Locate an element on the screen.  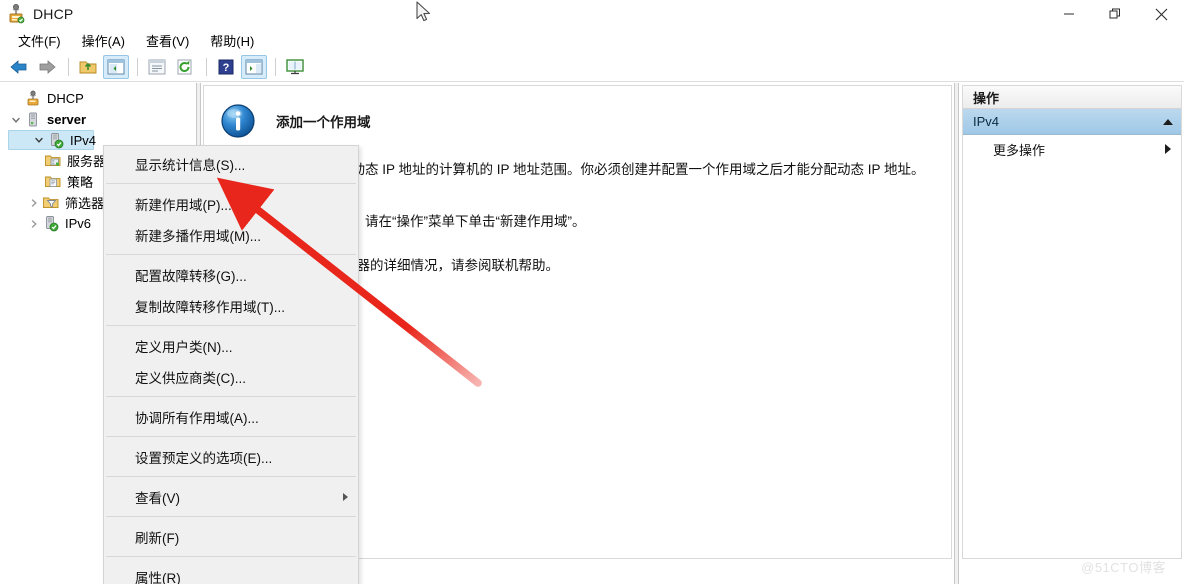
details-header: 添加一个作用域 is located at coordinates (577, 112).